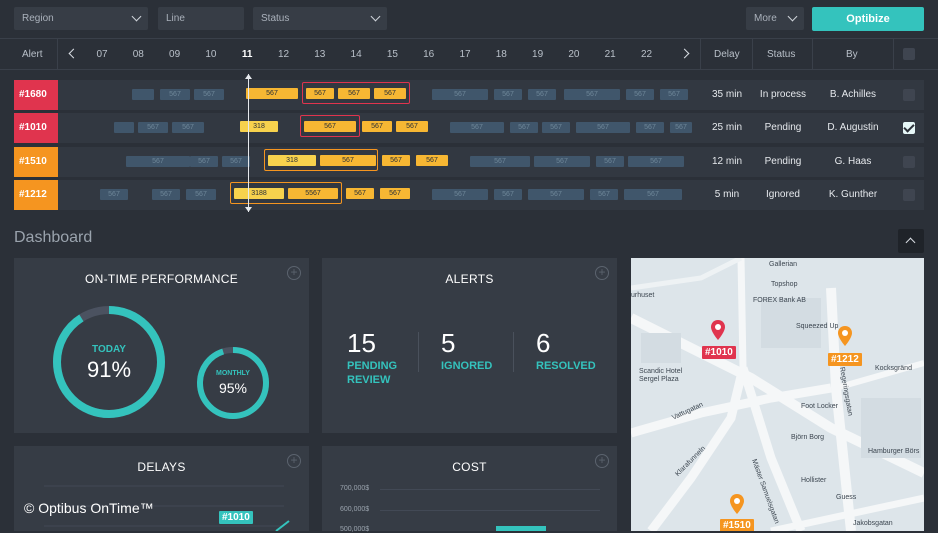 Image resolution: width=938 pixels, height=533 pixels. What do you see at coordinates (36, 128) in the screenshot?
I see `alert-id-badge: #1010` at bounding box center [36, 128].